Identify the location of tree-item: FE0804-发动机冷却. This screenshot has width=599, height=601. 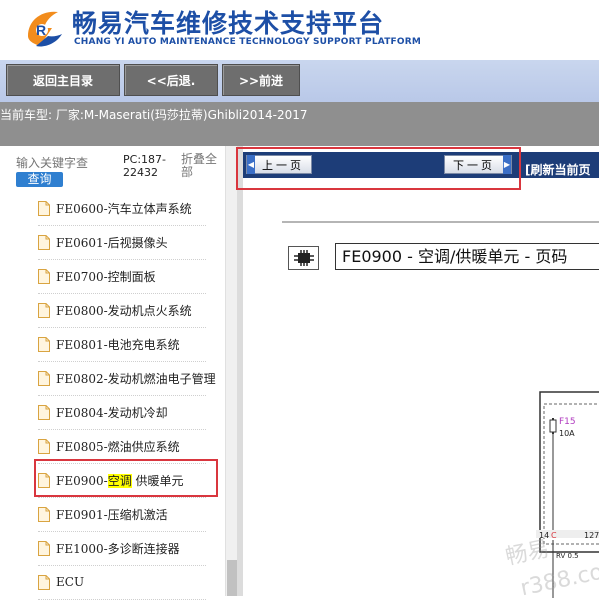
(103, 412).